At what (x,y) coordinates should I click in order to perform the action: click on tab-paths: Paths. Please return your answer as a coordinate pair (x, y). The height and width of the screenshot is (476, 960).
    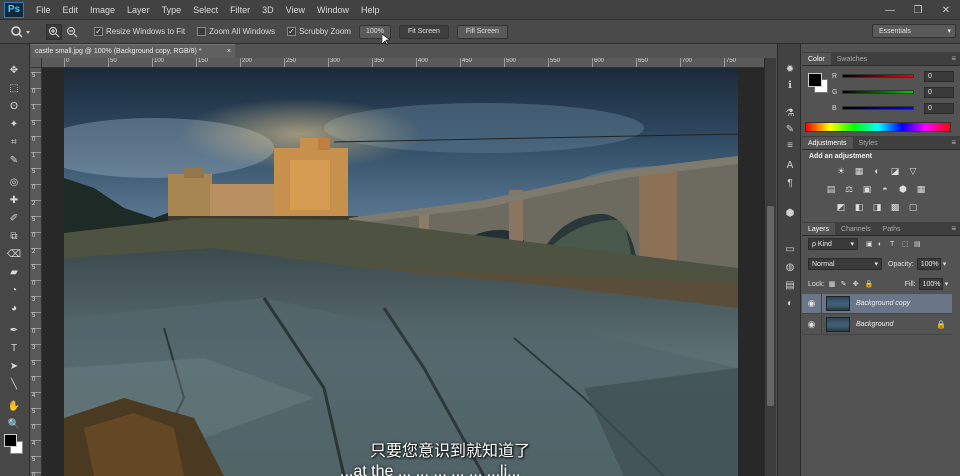
    Looking at the image, I should click on (892, 229).